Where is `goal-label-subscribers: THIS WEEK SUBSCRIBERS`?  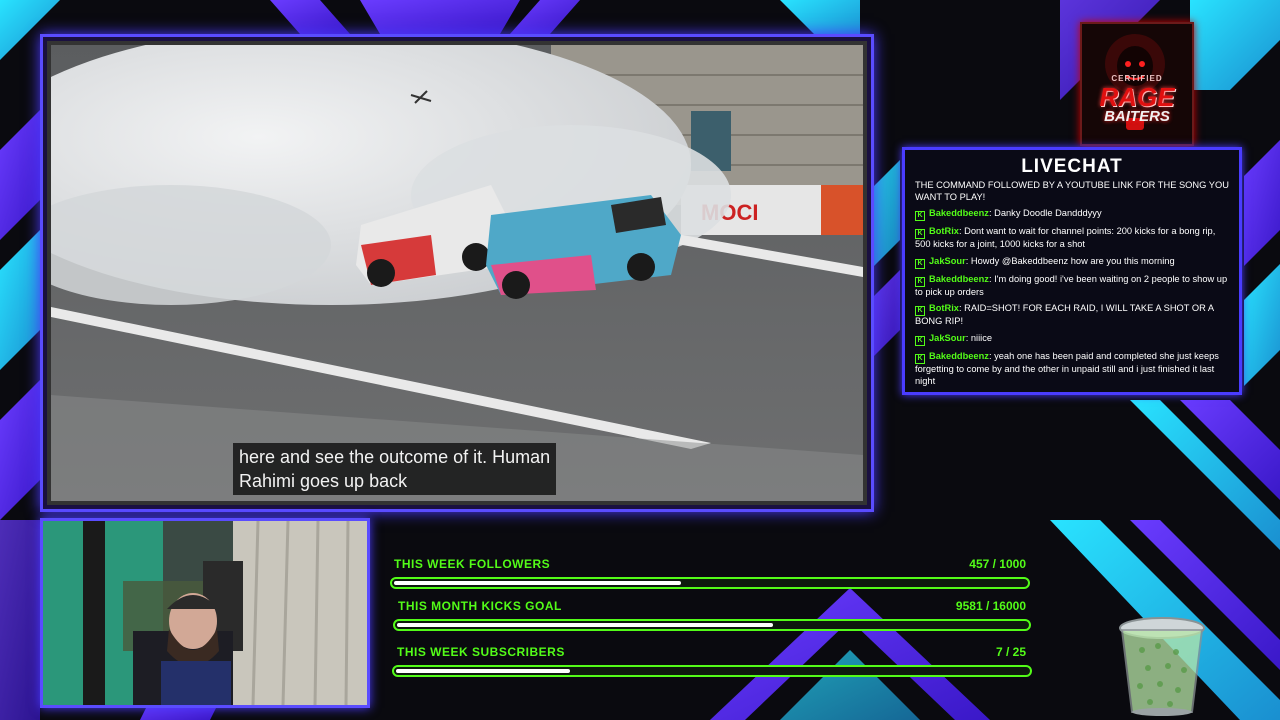 goal-label-subscribers: THIS WEEK SUBSCRIBERS is located at coordinates (481, 652).